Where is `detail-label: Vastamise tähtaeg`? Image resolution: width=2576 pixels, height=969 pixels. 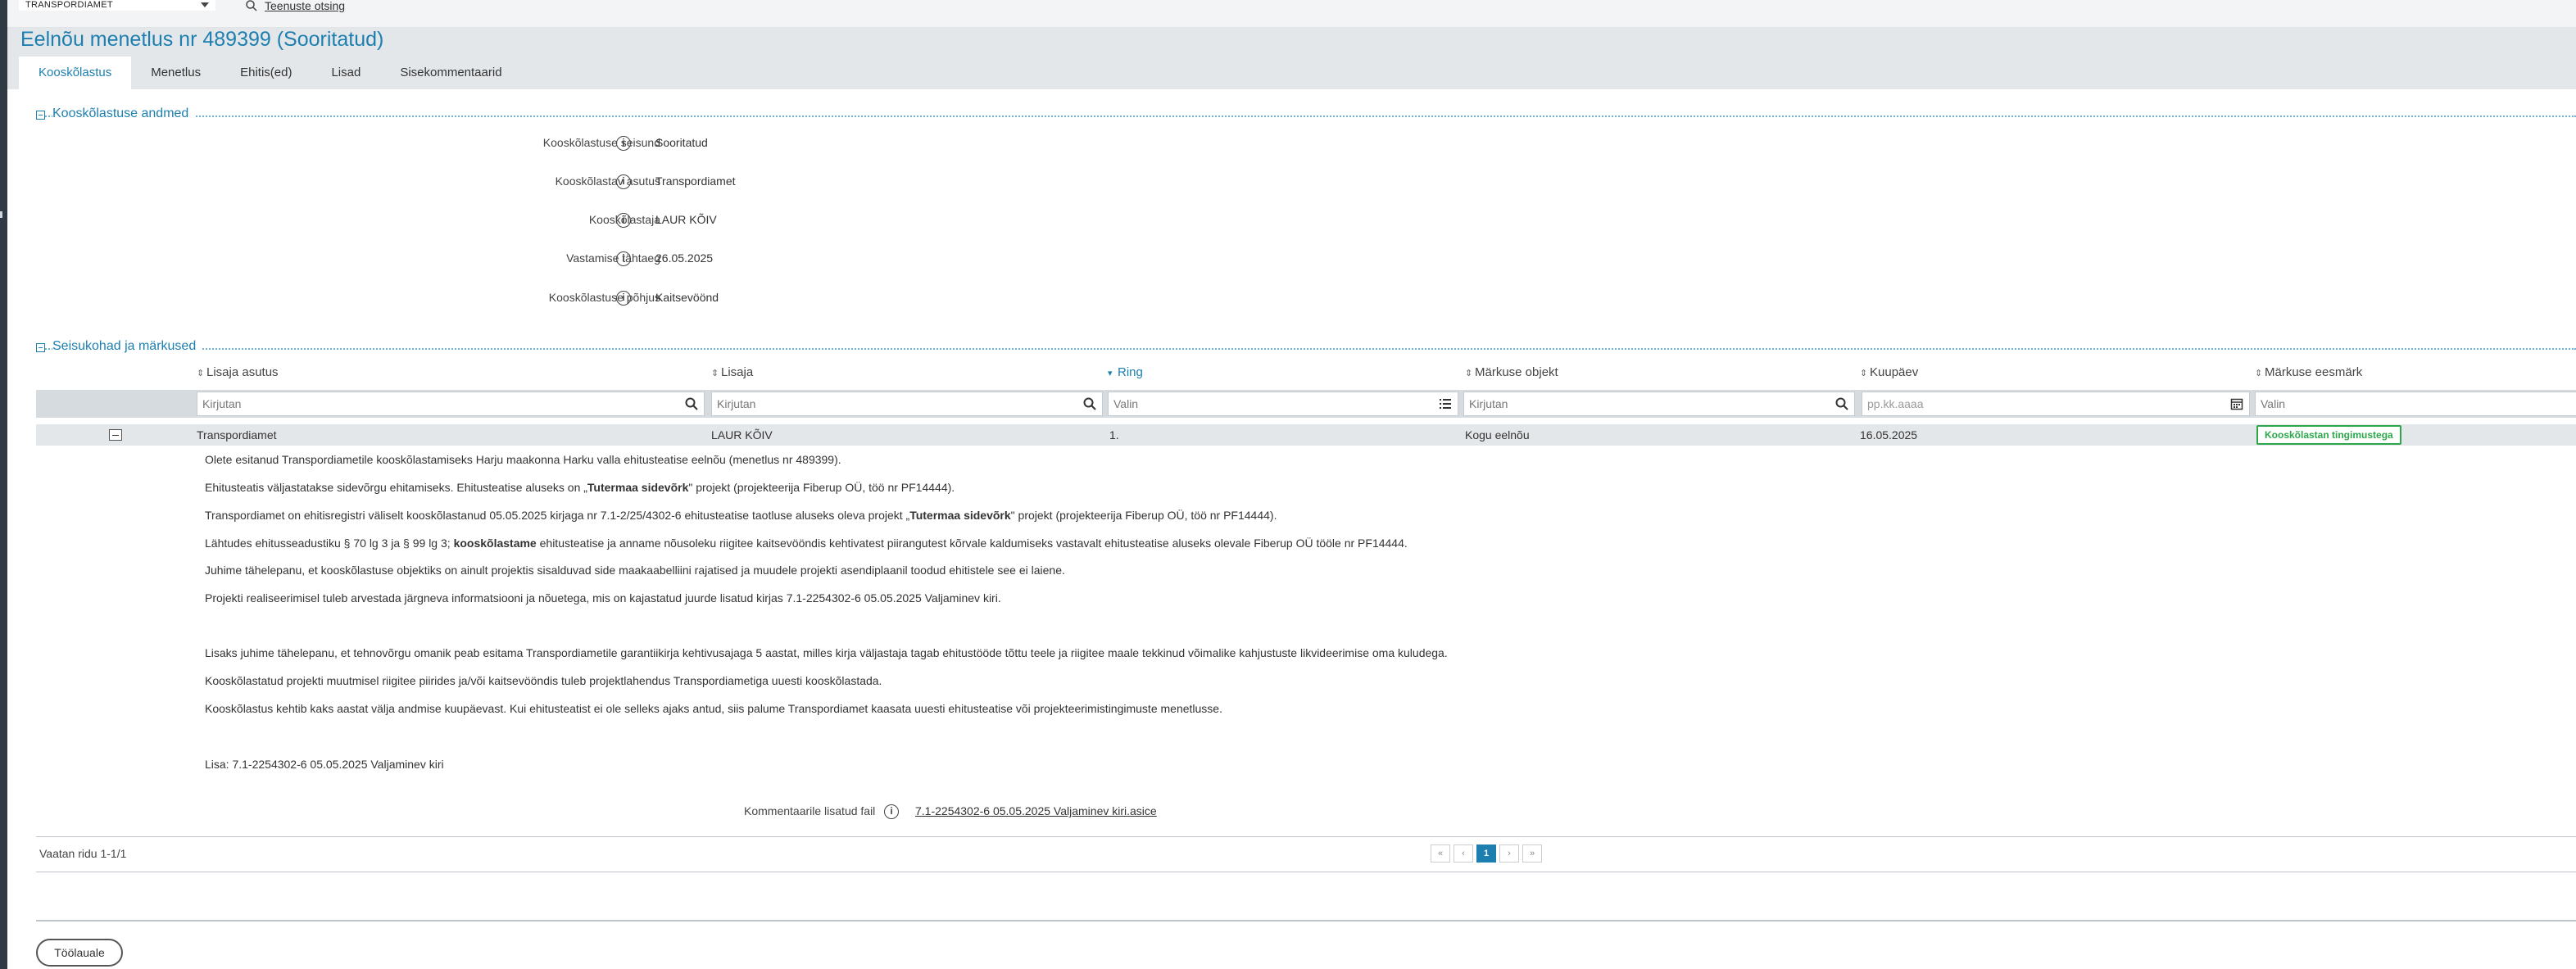 detail-label: Vastamise tähtaeg is located at coordinates (613, 258).